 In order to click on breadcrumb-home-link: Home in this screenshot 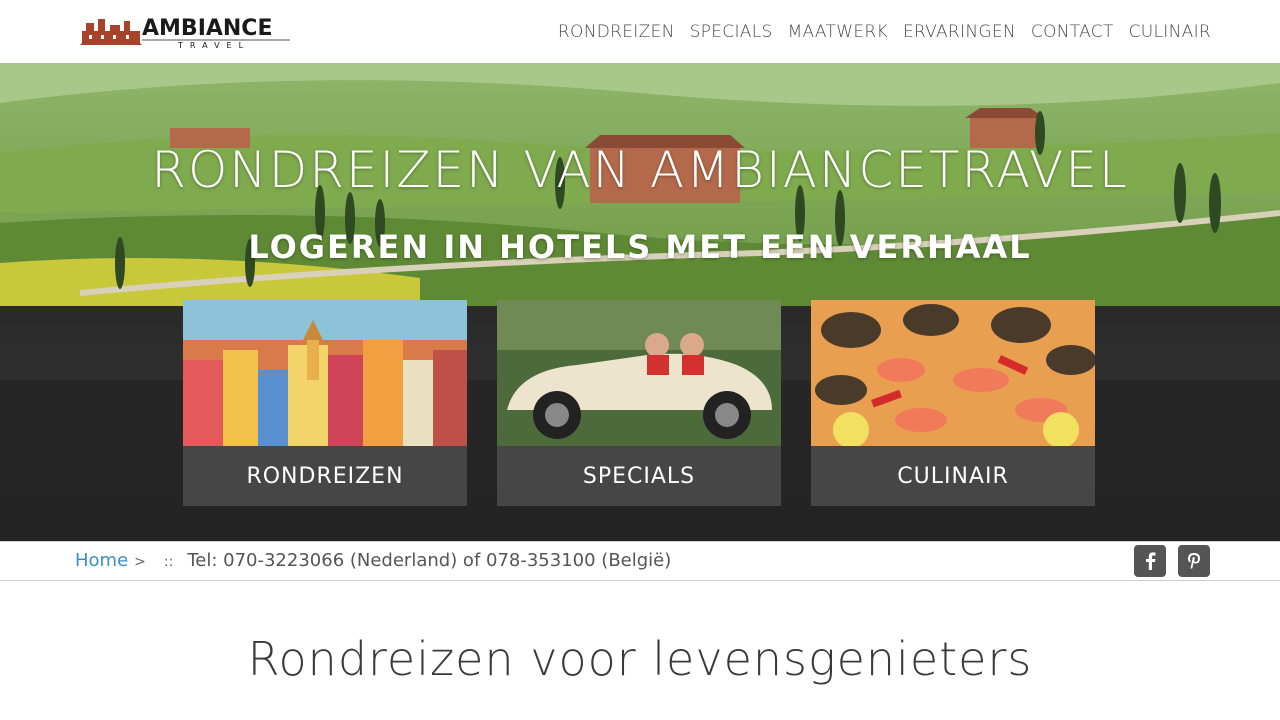, I will do `click(101, 560)`.